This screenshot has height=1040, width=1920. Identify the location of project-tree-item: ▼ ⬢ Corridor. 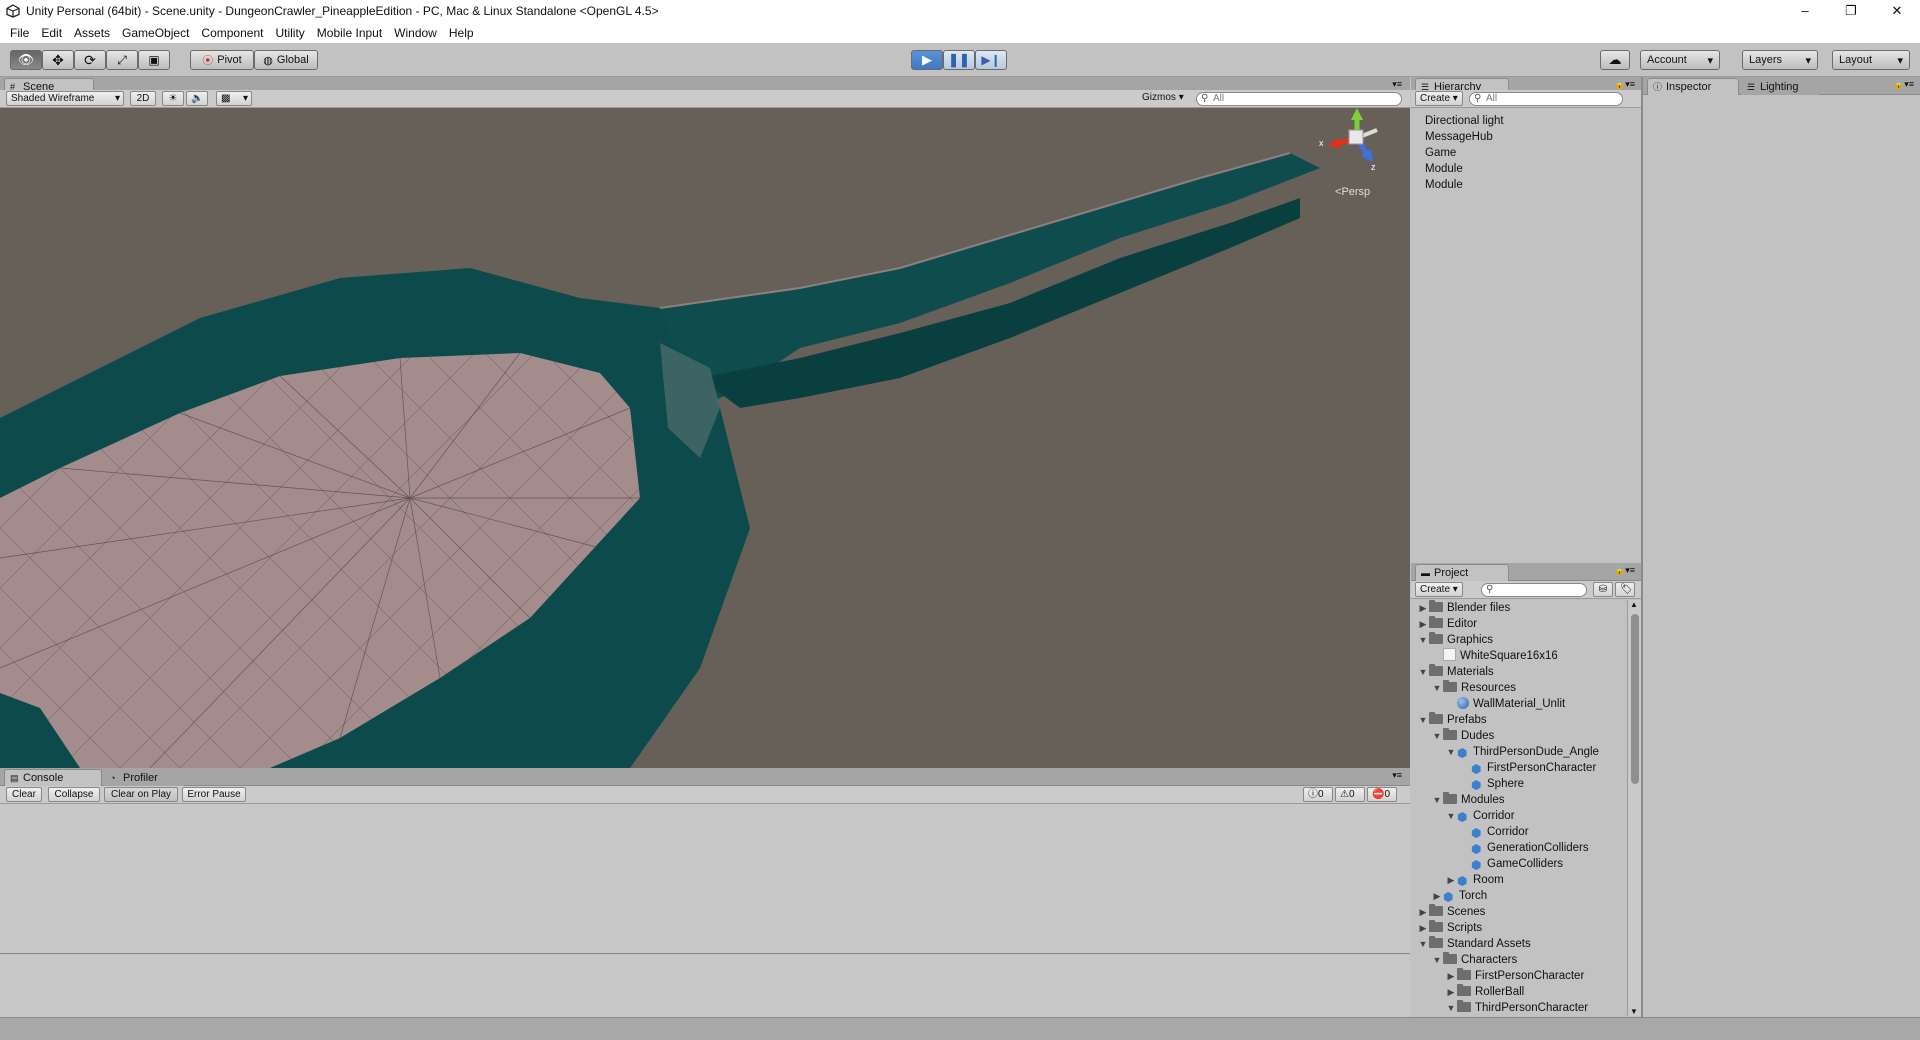
(1463, 816).